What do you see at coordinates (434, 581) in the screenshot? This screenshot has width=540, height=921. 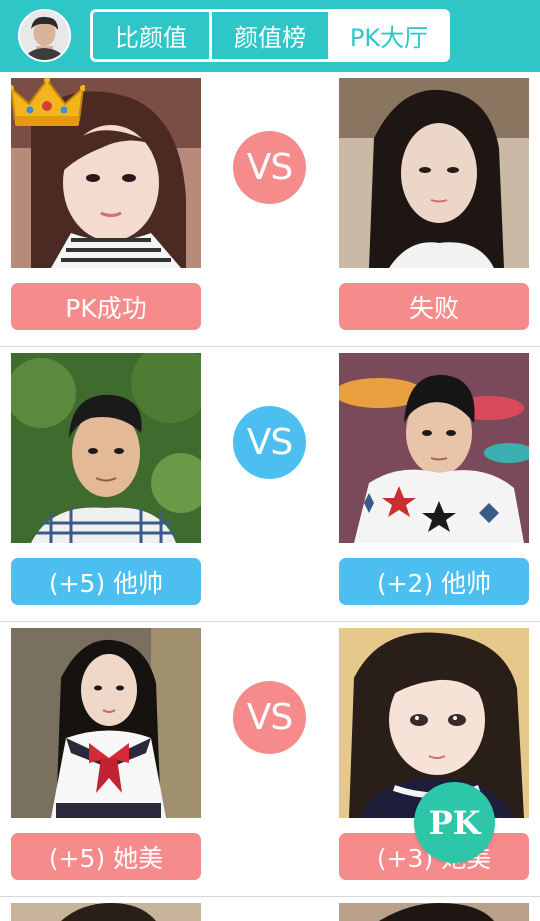 I see `right-score-label: (+2) 他帅` at bounding box center [434, 581].